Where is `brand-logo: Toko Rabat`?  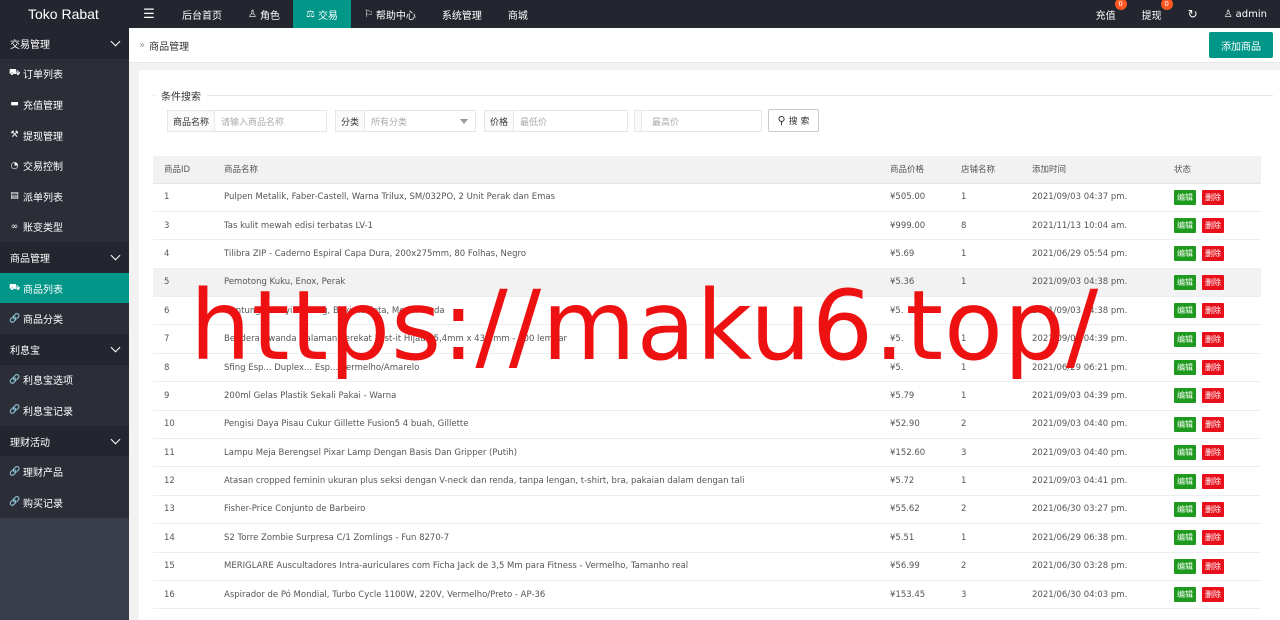 brand-logo: Toko Rabat is located at coordinates (64, 14).